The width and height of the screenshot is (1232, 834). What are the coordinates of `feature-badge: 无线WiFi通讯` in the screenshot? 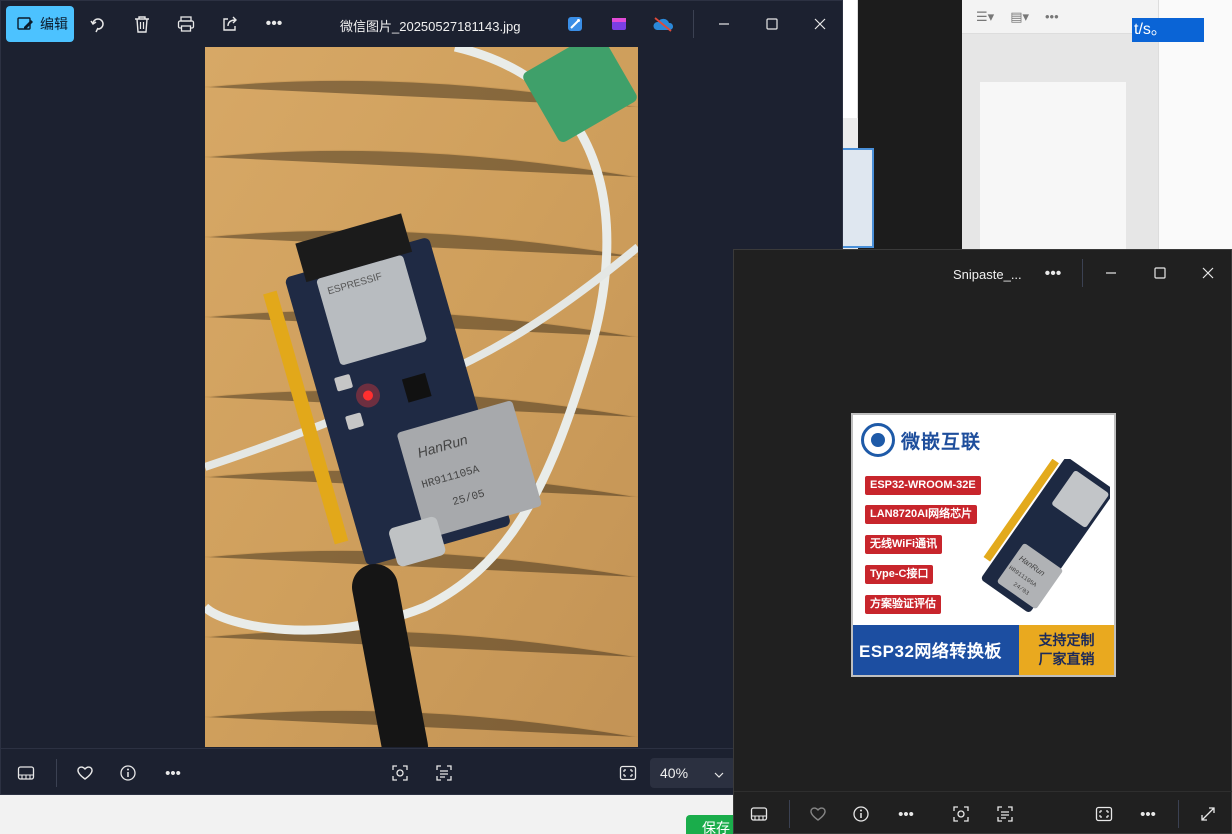 It's located at (904, 544).